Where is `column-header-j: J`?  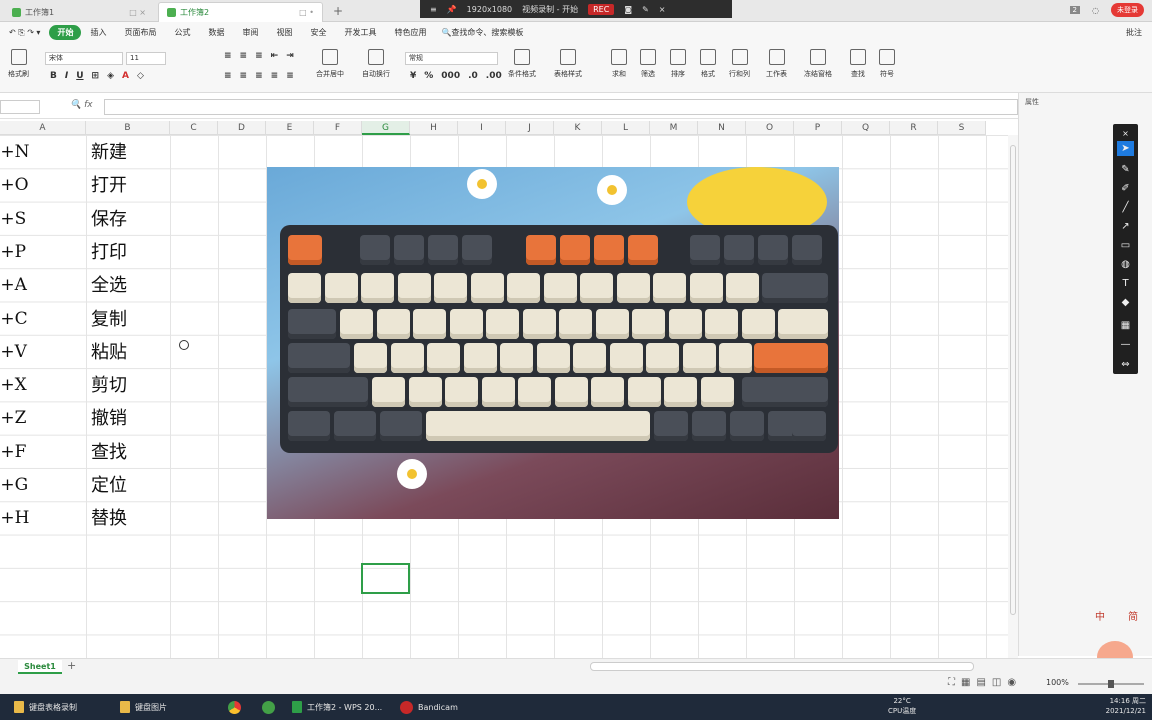
column-header-j: J is located at coordinates (530, 128).